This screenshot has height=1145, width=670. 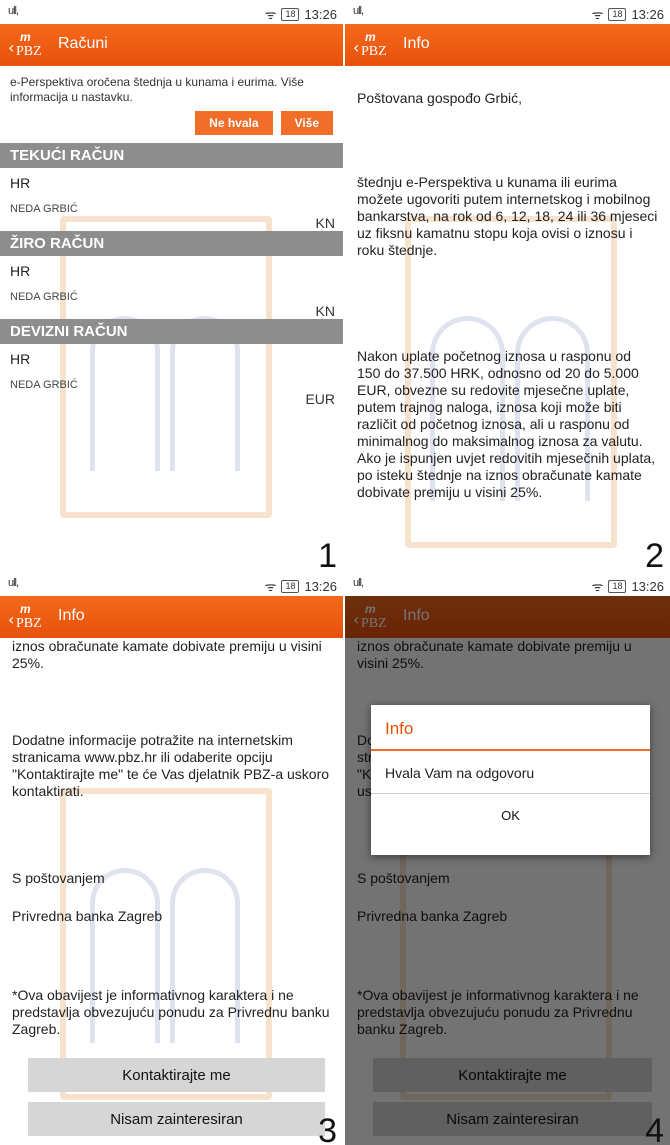 I want to click on panel-number: 3, so click(x=327, y=1128).